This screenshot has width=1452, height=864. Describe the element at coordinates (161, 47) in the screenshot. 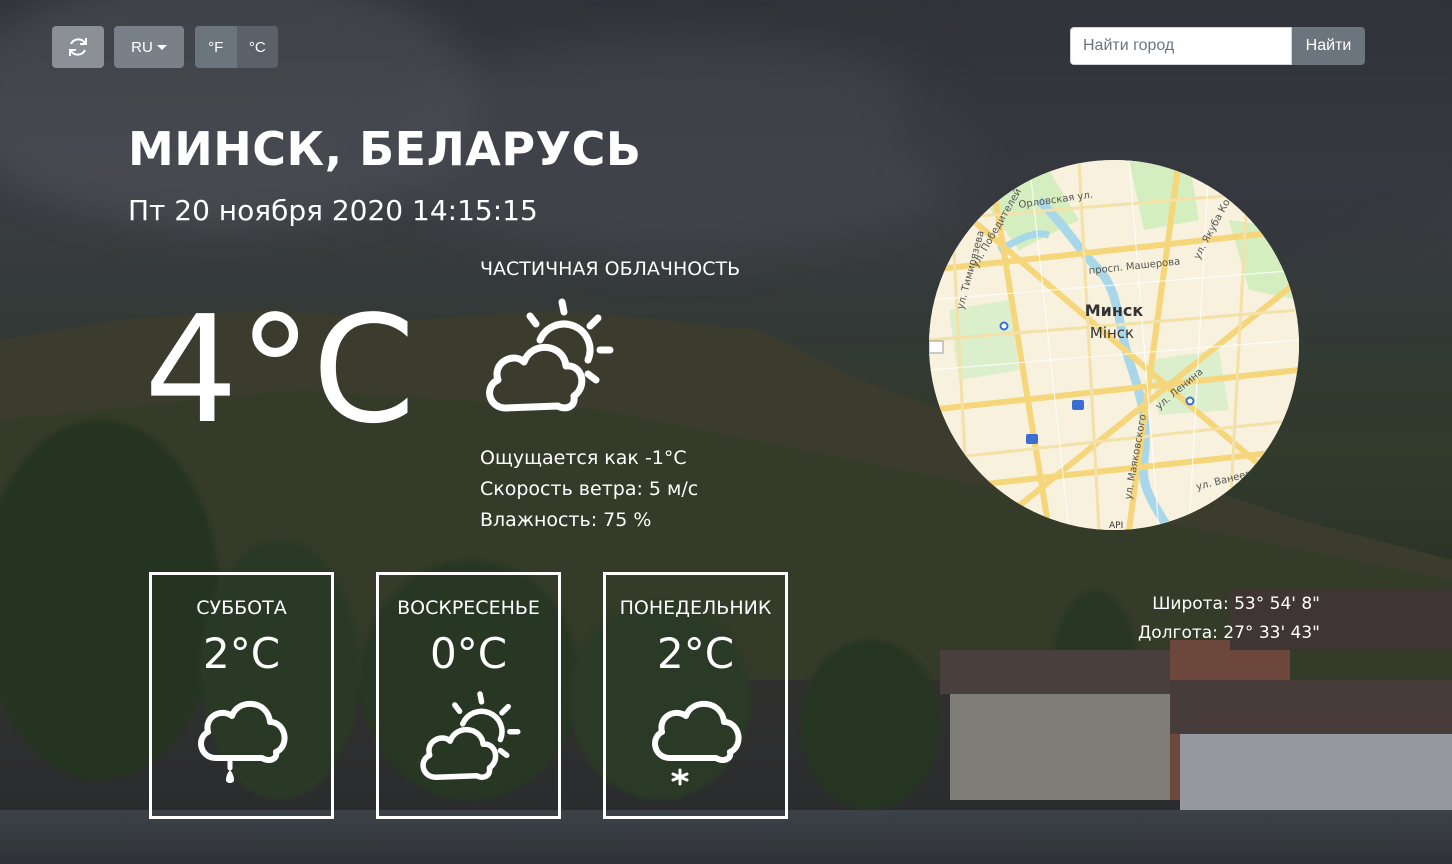

I see `chevron-down-icon` at that location.